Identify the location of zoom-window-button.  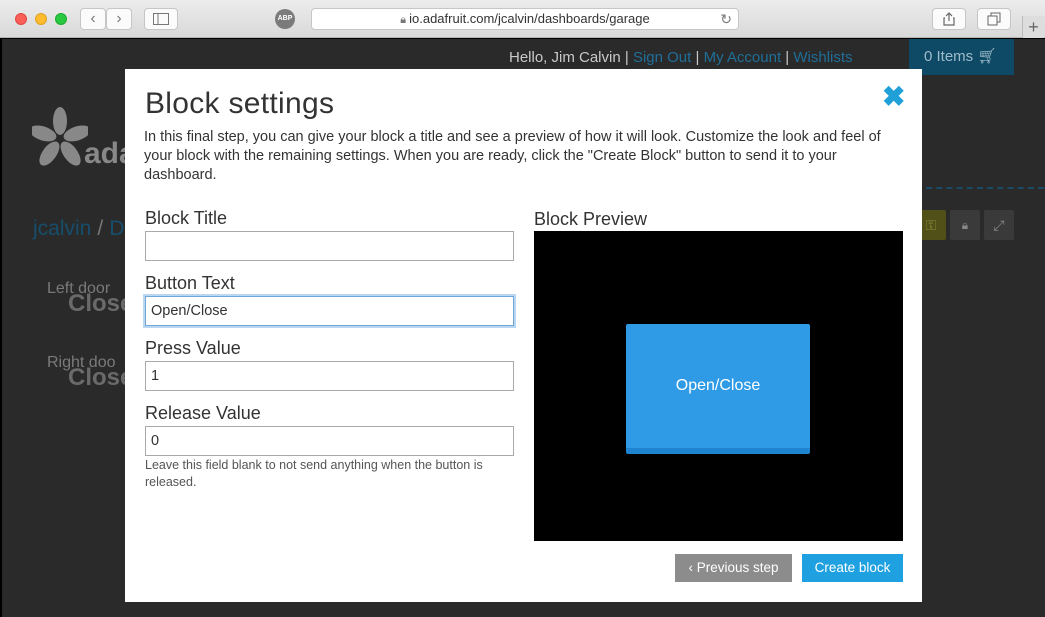
(61, 19).